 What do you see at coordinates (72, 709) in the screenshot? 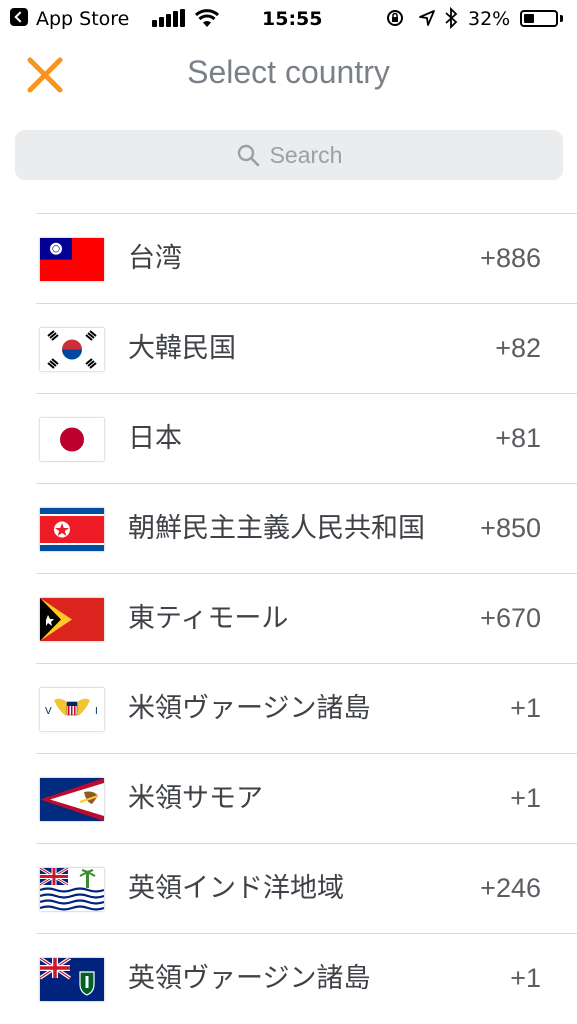
I see `us-virgin-islands-flag-icon: VI` at bounding box center [72, 709].